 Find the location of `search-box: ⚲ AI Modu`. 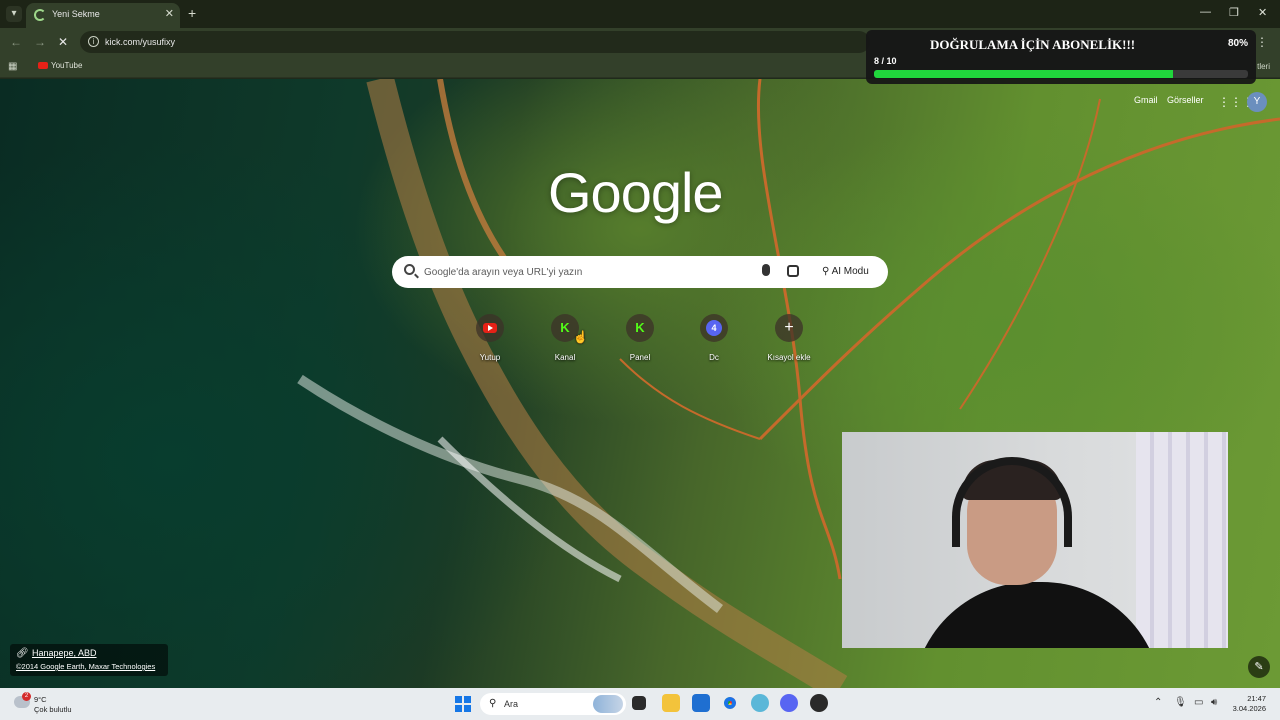

search-box: ⚲ AI Modu is located at coordinates (640, 272).